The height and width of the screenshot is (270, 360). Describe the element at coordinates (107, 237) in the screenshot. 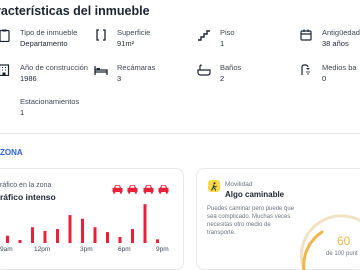

I see `traffic-bar-5pm` at that location.